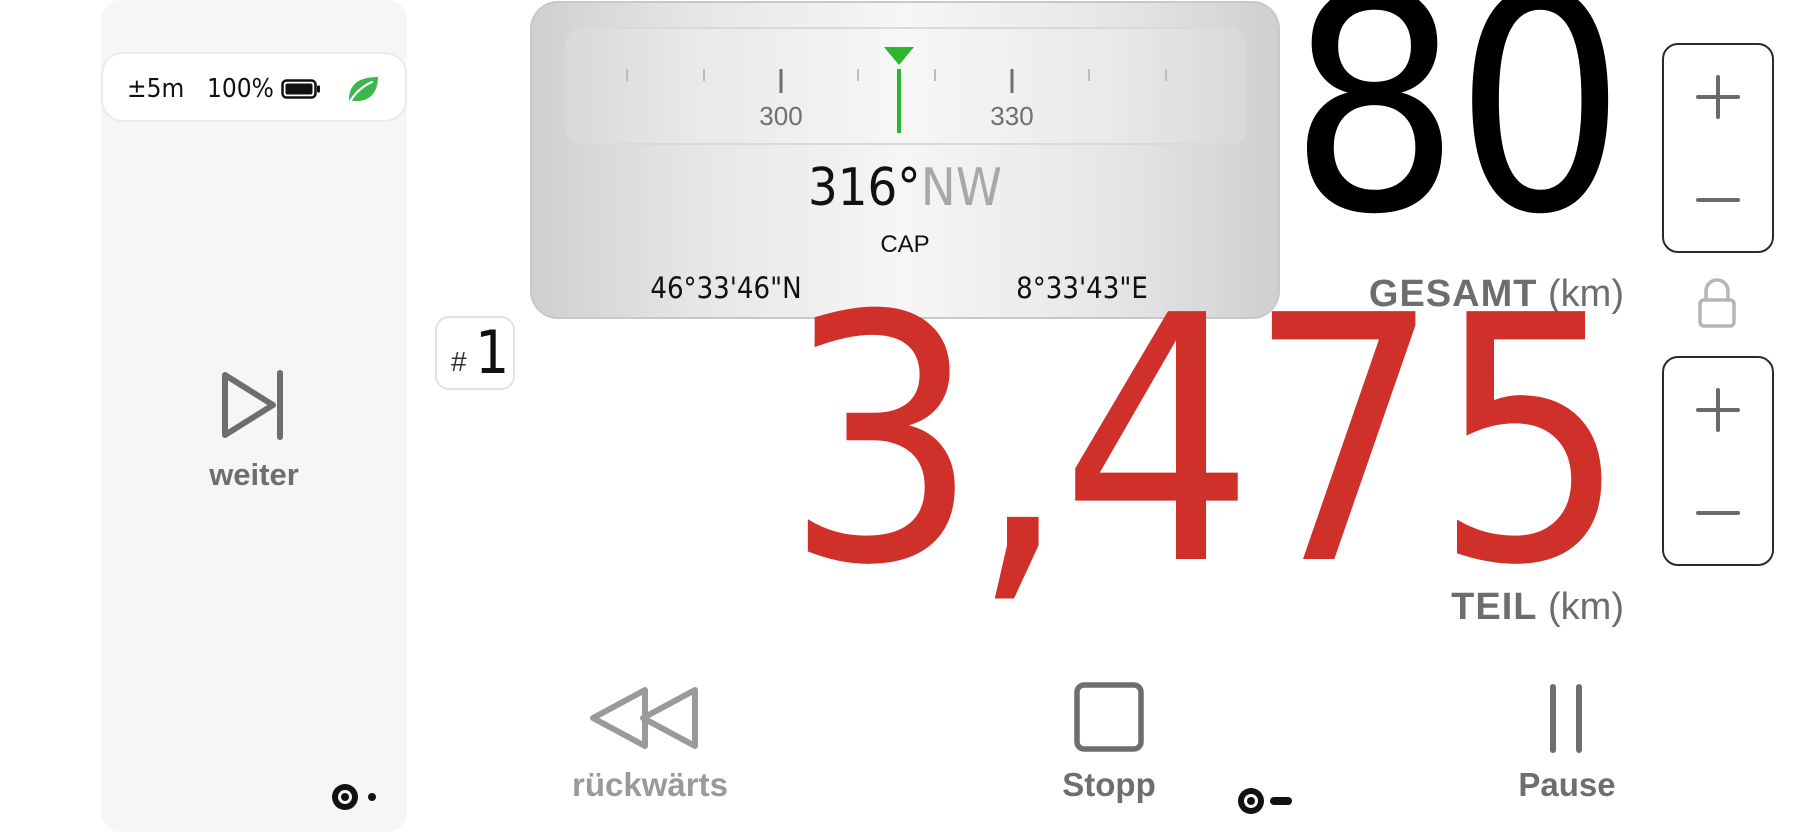  What do you see at coordinates (650, 784) in the screenshot?
I see `rewind-label: rückwärts` at bounding box center [650, 784].